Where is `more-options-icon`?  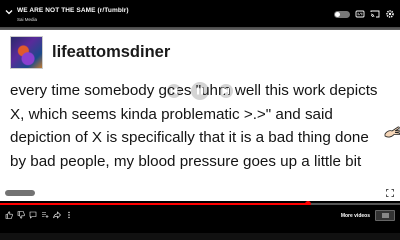 more-options-icon is located at coordinates (69, 215).